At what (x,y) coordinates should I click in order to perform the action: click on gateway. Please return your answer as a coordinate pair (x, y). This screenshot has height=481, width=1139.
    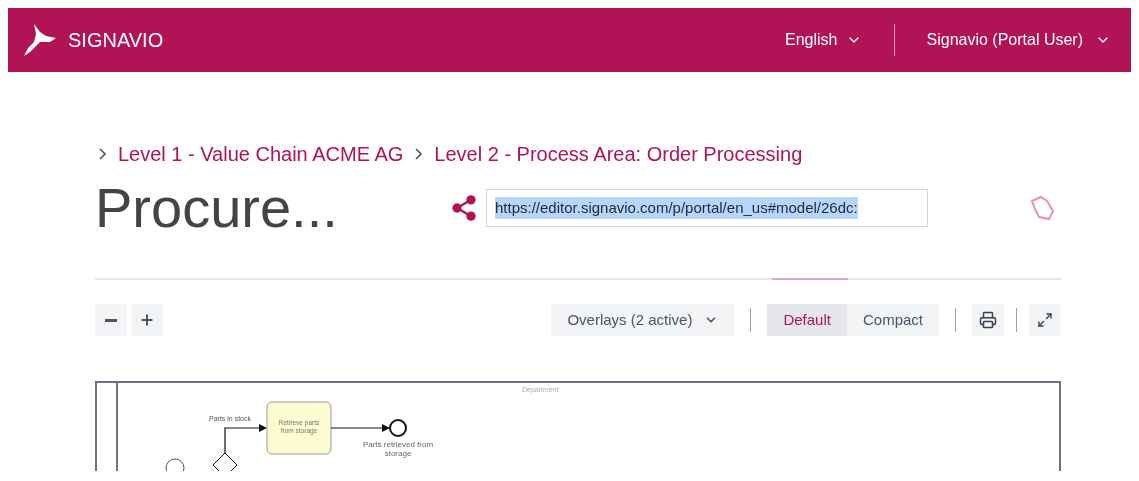
    Looking at the image, I should click on (225, 461).